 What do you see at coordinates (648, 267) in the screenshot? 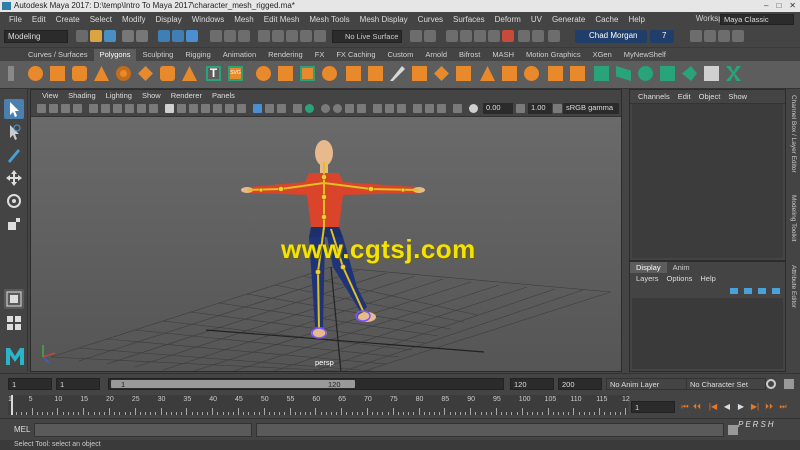
I see `layer-tab-display: Display` at bounding box center [648, 267].